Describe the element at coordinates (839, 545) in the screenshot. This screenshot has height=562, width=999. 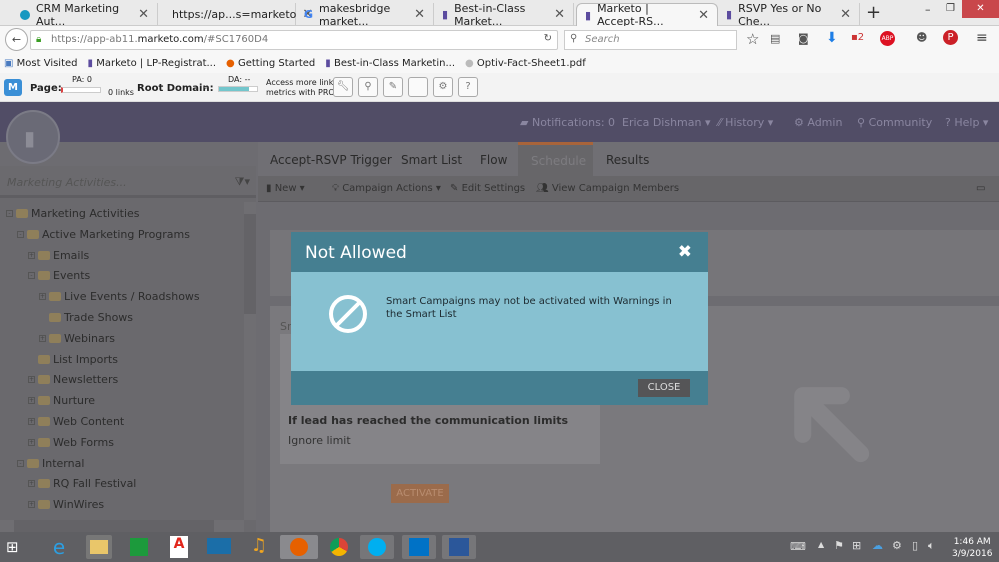
I see `action-center-icon: ⚑` at that location.